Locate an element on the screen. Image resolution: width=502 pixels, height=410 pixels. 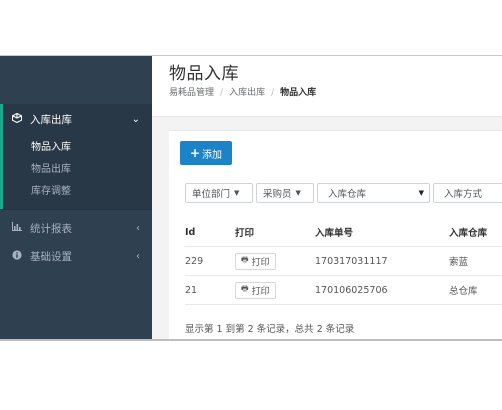
sidebar-item-stock-in-out: 入库出库 ⌄ is located at coordinates (76, 119).